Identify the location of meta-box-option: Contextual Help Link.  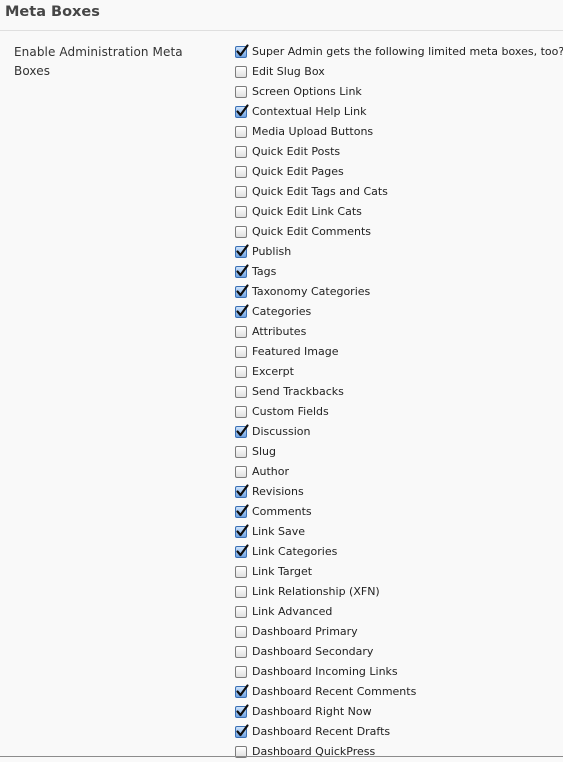
(399, 112).